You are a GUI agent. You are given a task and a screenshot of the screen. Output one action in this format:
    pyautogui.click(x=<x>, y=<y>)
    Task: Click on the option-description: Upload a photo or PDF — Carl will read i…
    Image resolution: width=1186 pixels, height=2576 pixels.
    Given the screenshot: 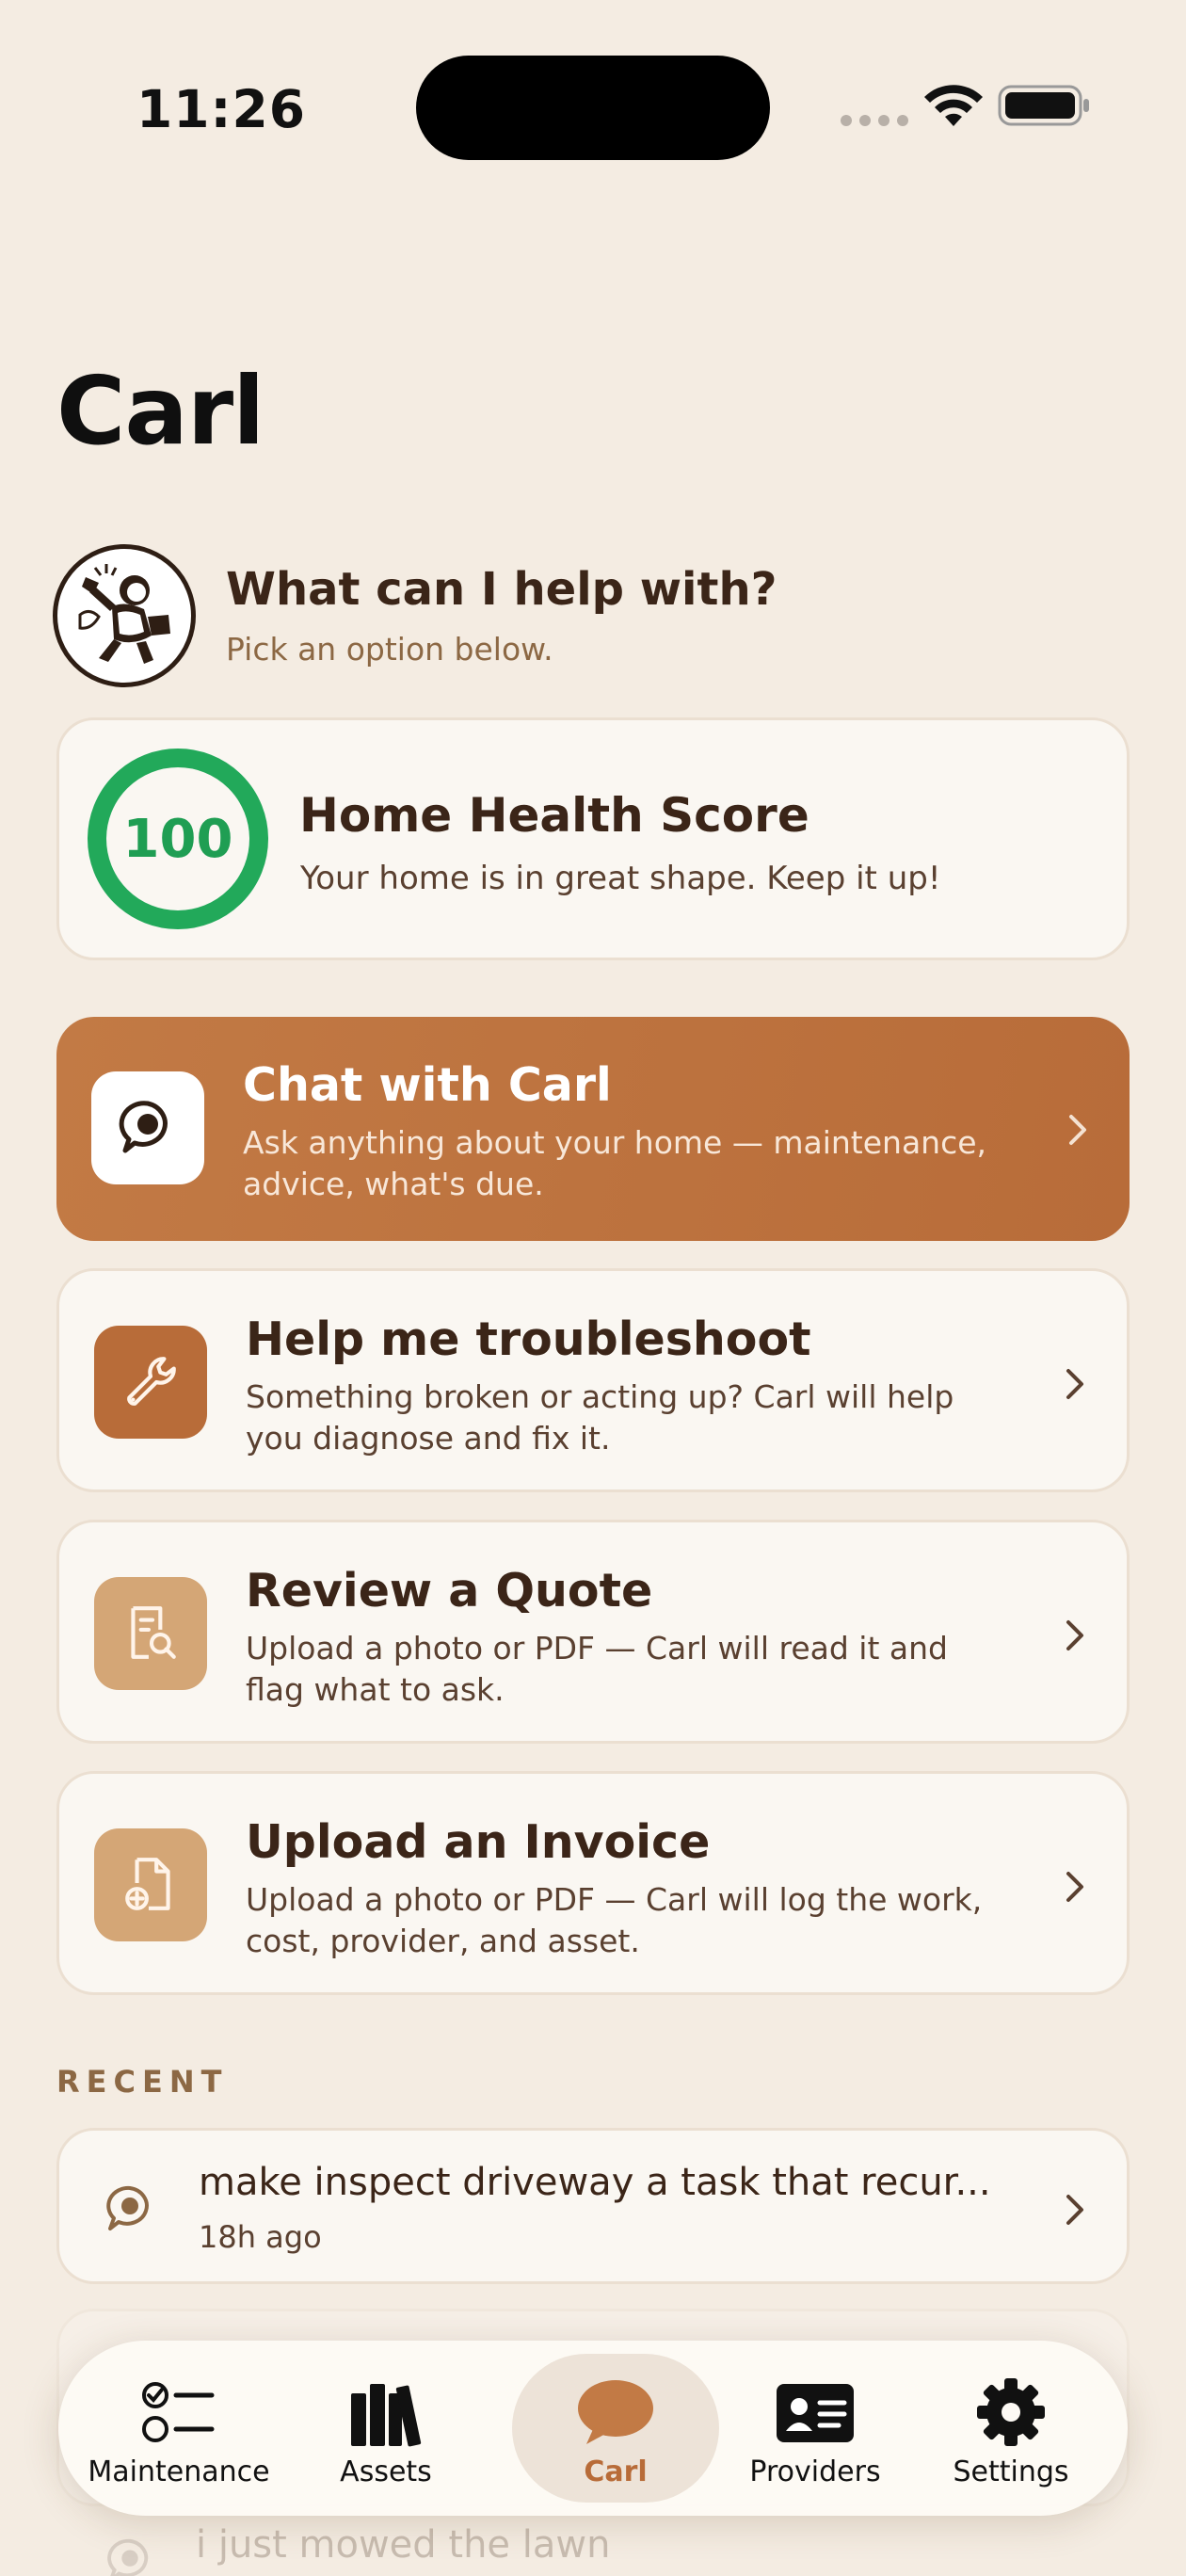 What is the action you would take?
    pyautogui.click(x=597, y=1669)
    